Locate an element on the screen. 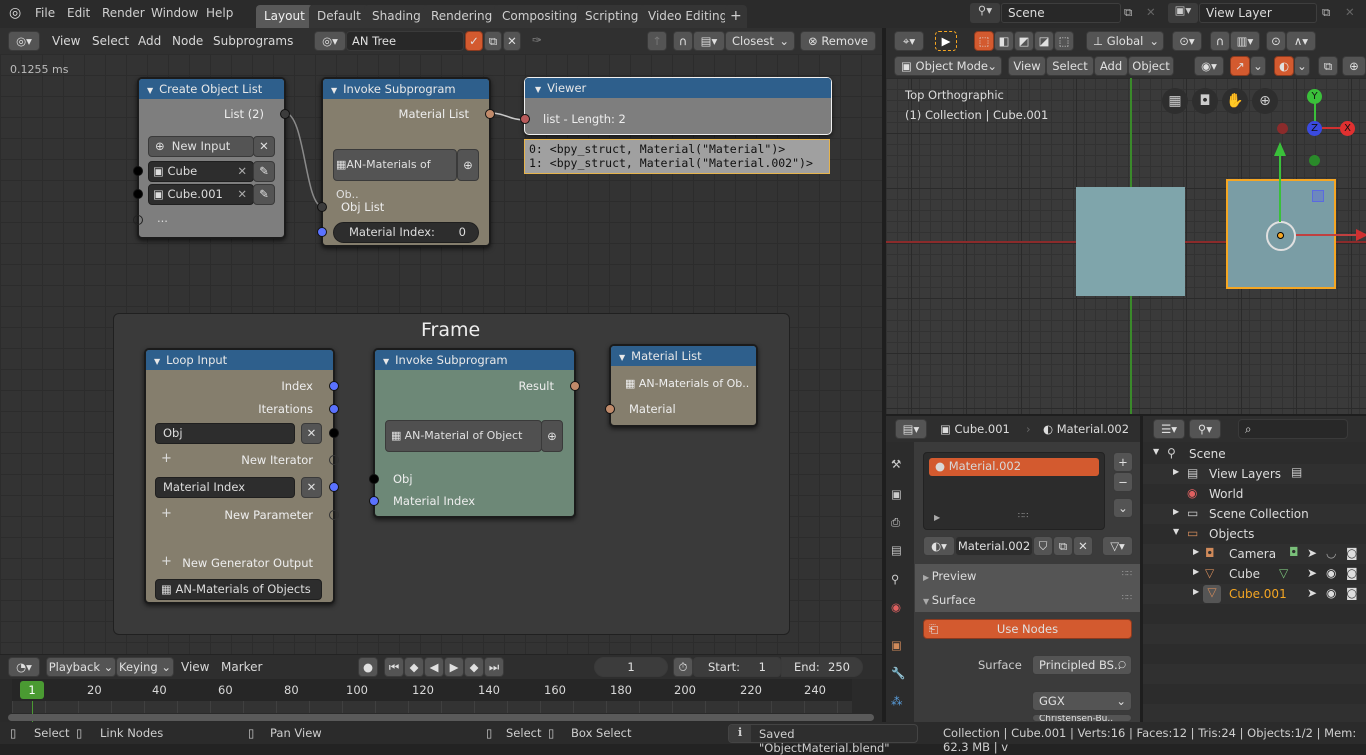 This screenshot has height=755, width=1366. expand-triangle-icon: ▼ is located at coordinates (1176, 531).